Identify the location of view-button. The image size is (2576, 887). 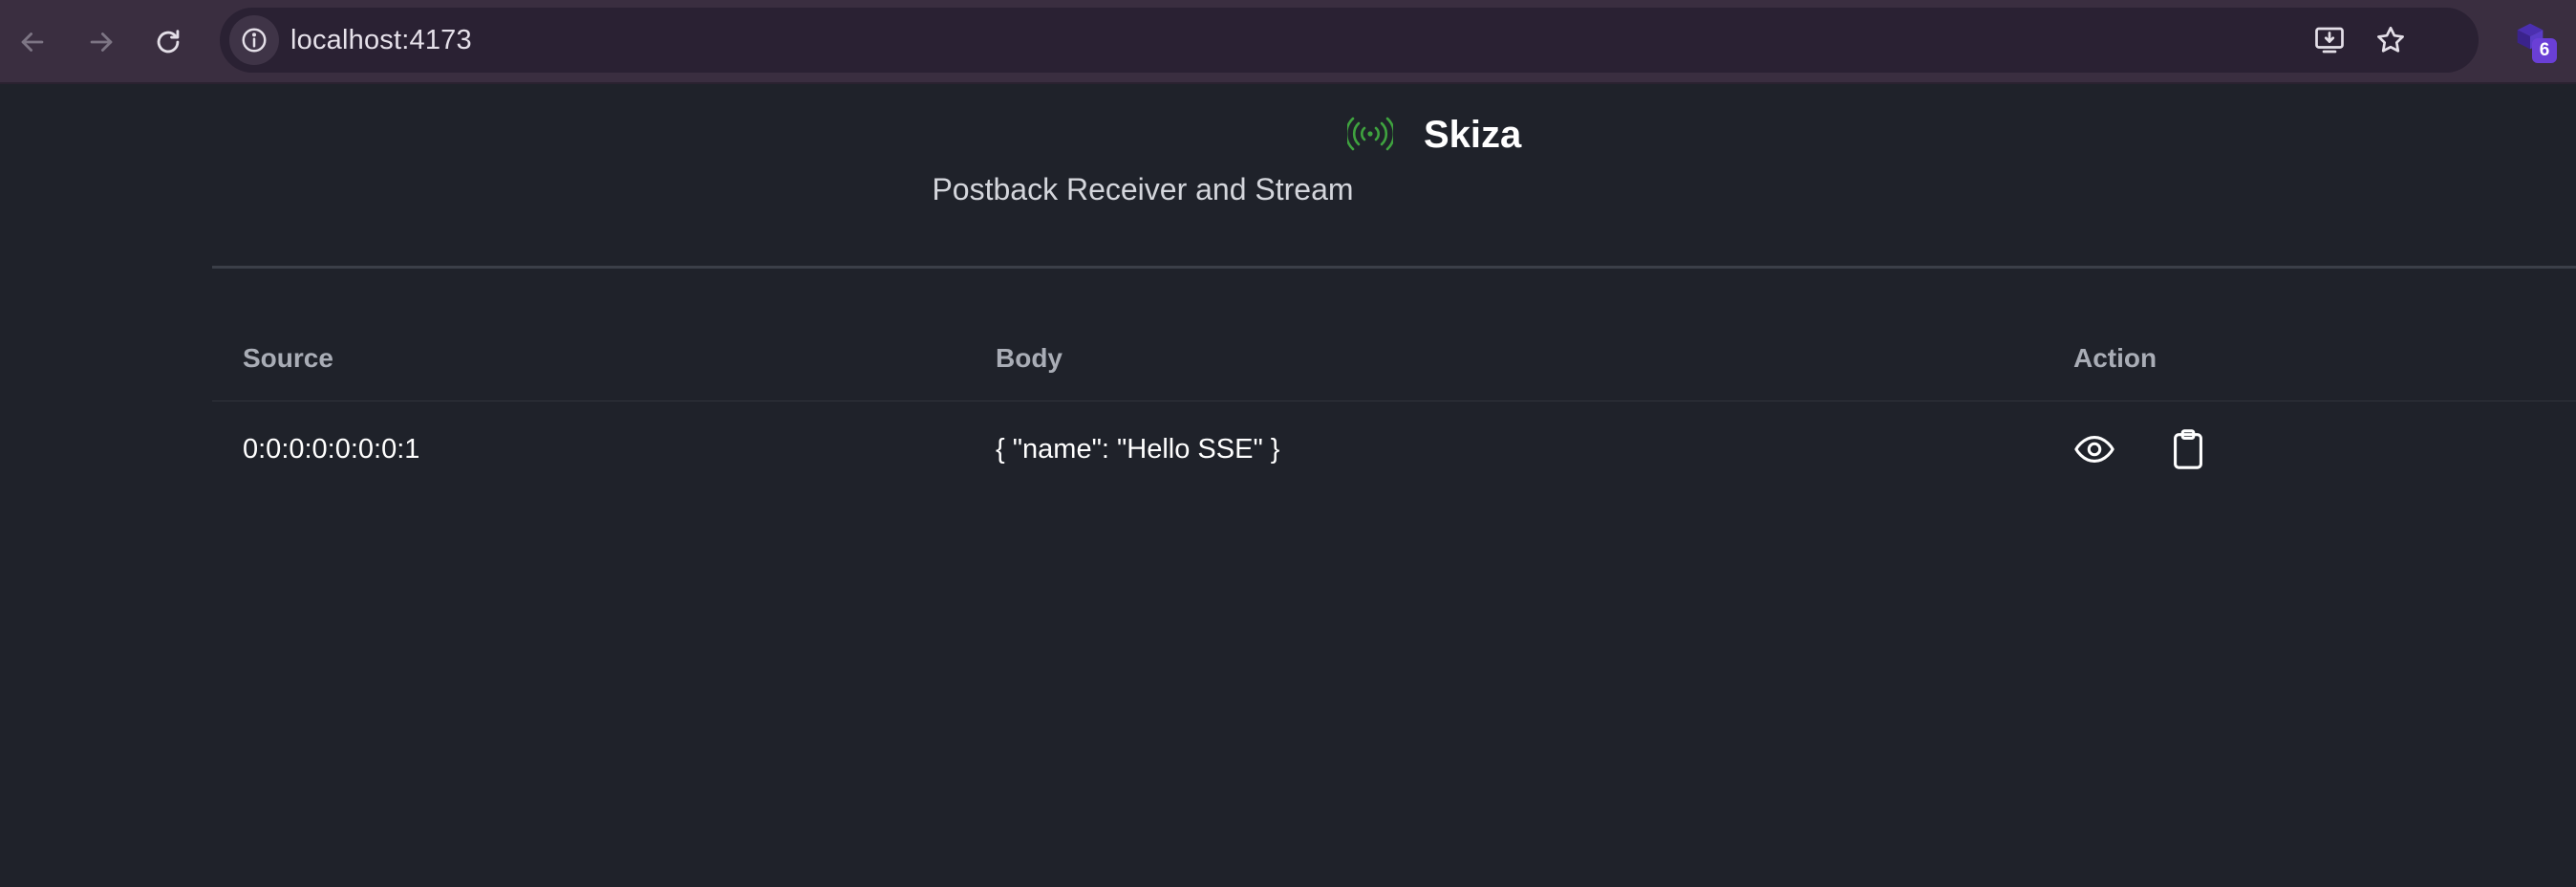
(2094, 449).